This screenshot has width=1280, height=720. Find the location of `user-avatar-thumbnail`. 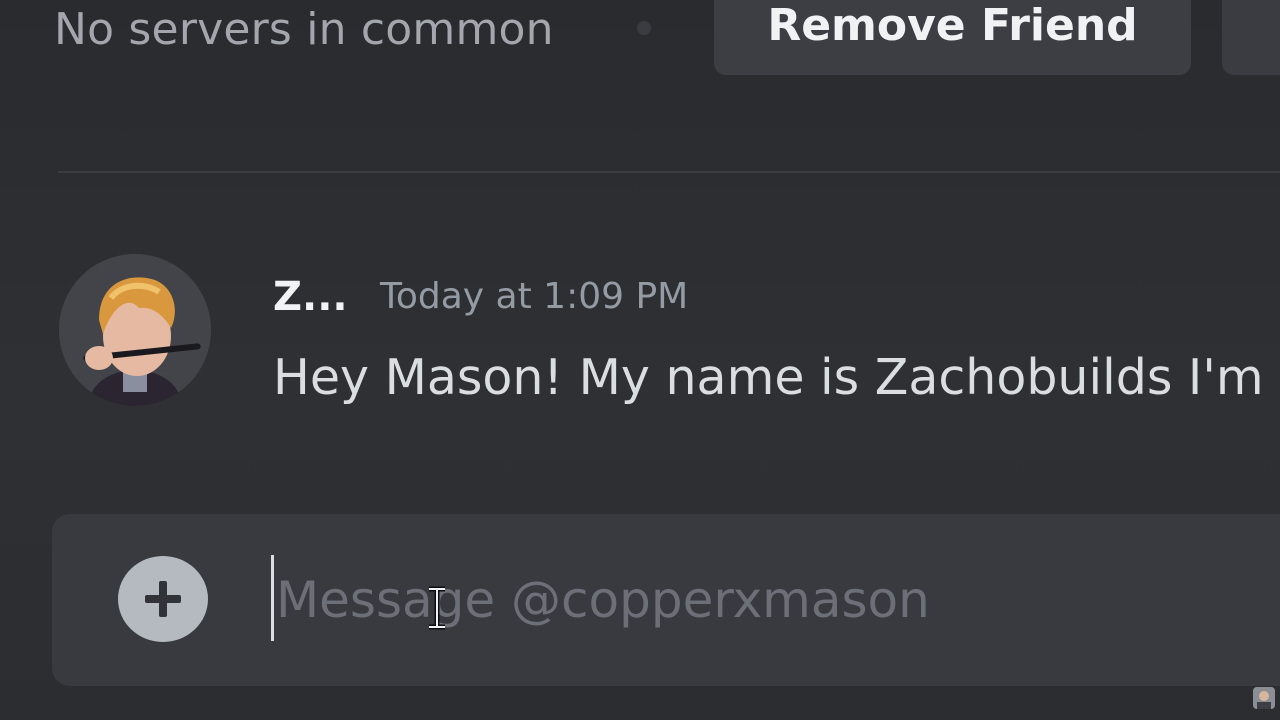

user-avatar-thumbnail is located at coordinates (1264, 698).